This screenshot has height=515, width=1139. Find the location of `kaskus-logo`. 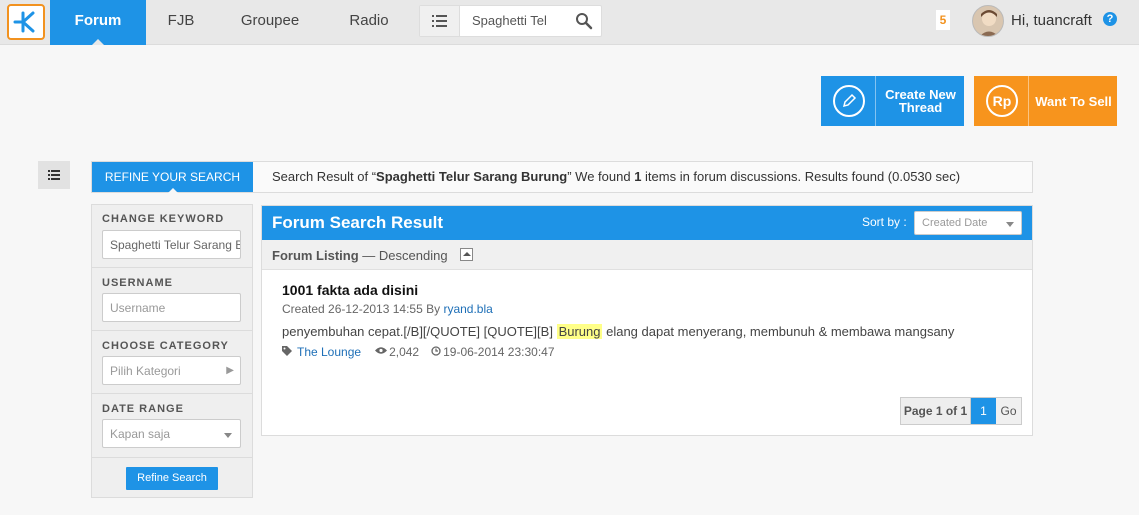

kaskus-logo is located at coordinates (26, 22).